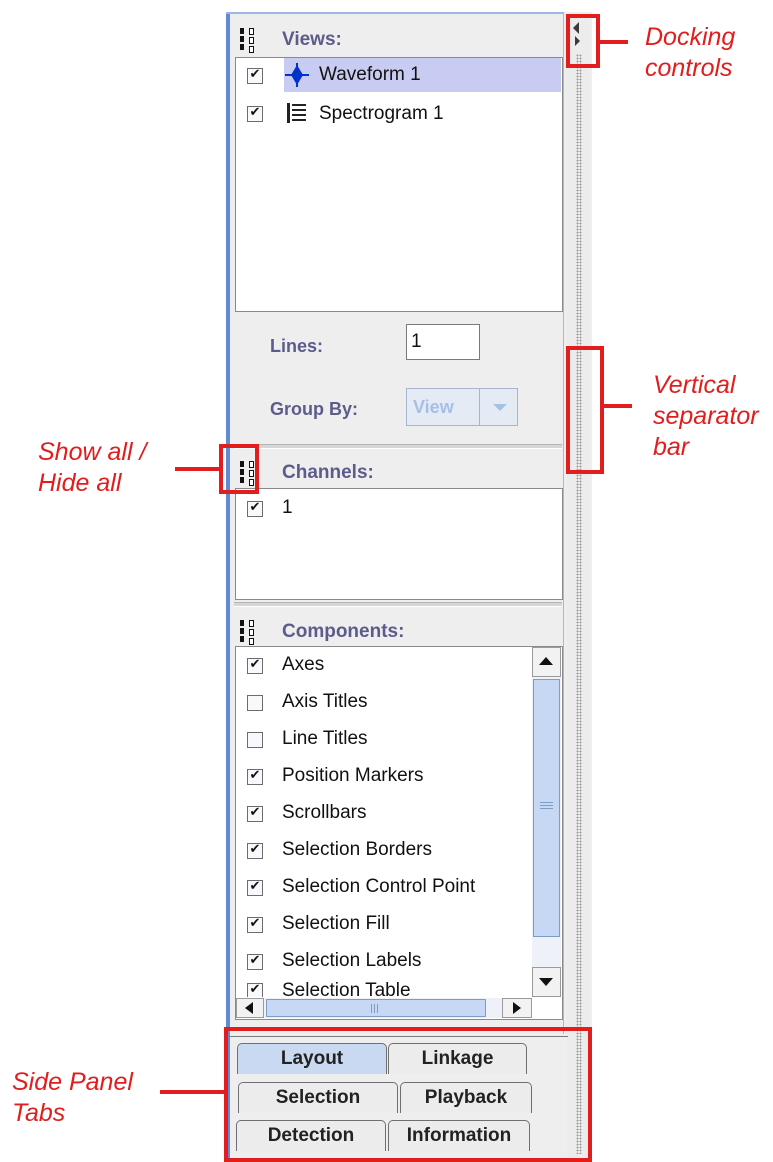 The image size is (773, 1162). What do you see at coordinates (690, 52) in the screenshot?
I see `docking-controls-annotation: Docking controls` at bounding box center [690, 52].